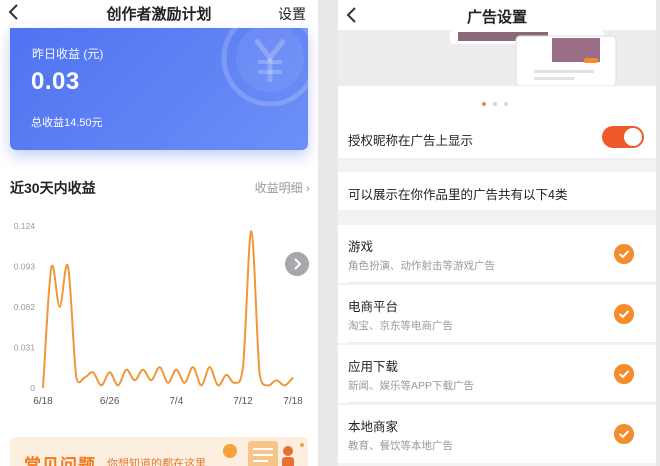  I want to click on earnings-section-header: 近30天内收益 收益明细 ›, so click(160, 188).